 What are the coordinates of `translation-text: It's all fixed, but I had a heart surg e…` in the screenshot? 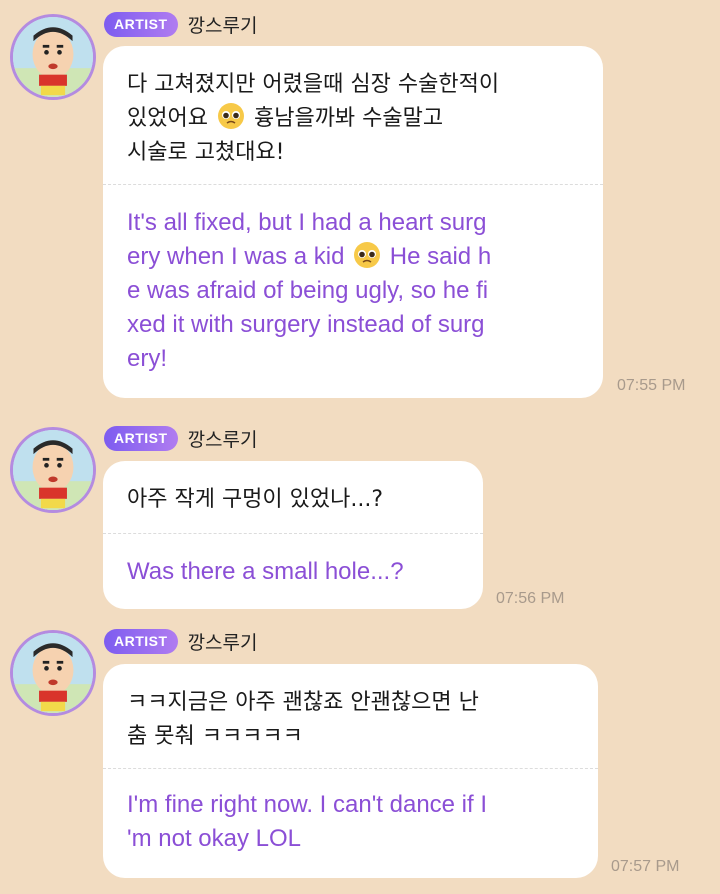 It's located at (357, 291).